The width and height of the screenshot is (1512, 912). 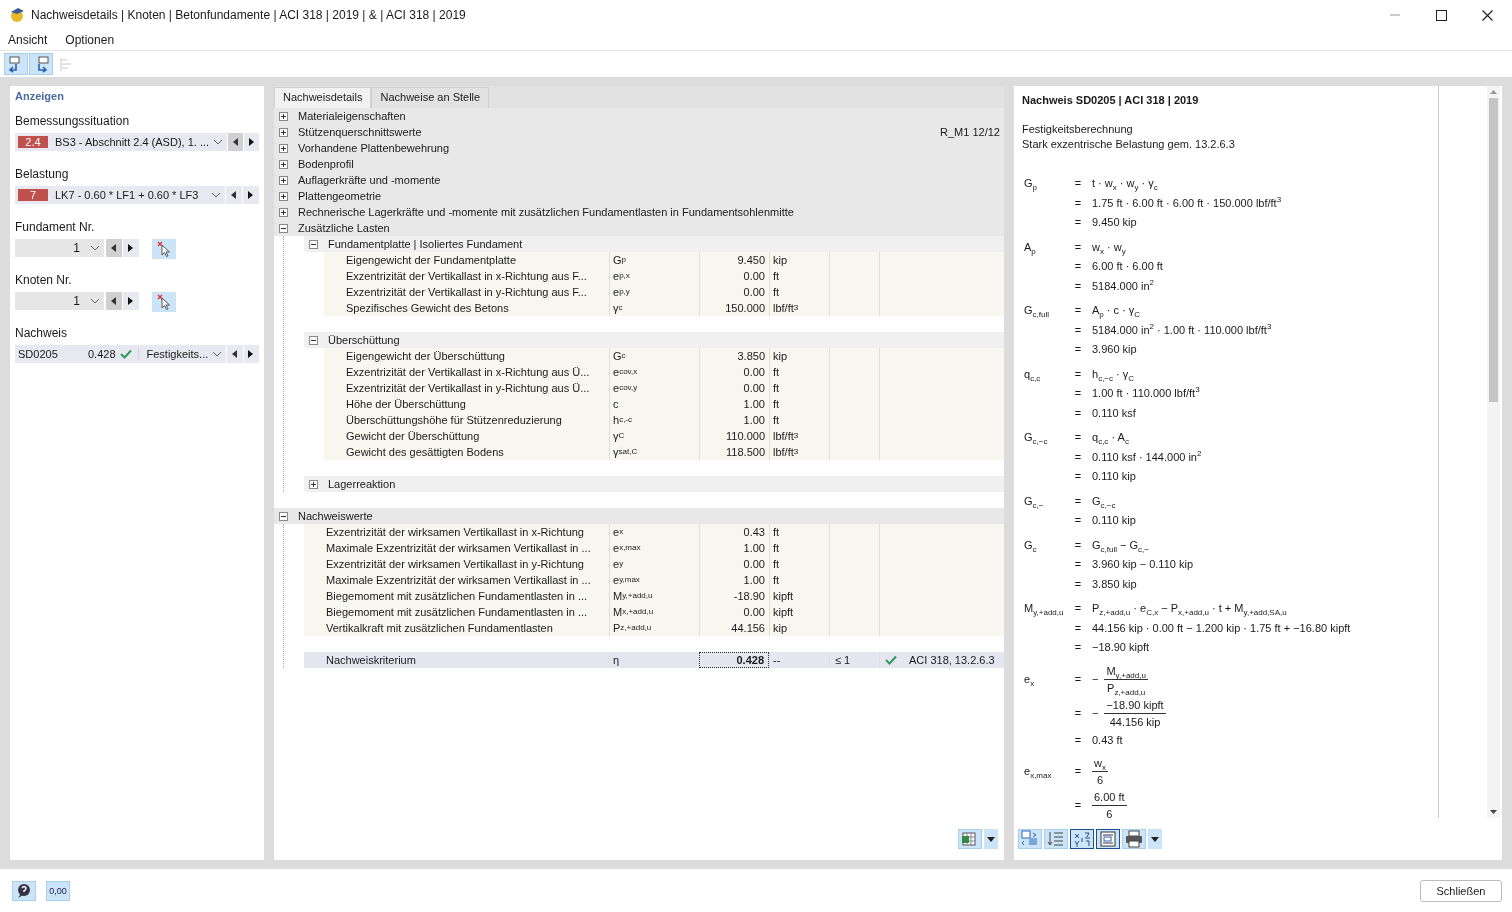 I want to click on printer-icon, so click(x=1134, y=839).